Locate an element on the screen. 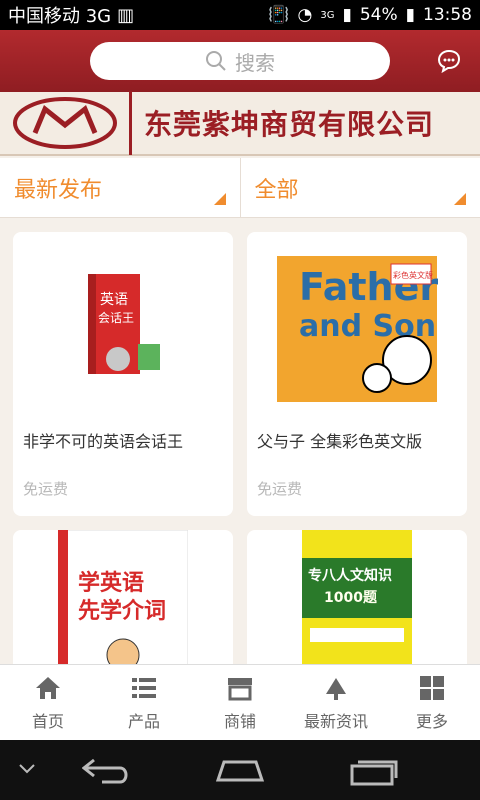  filter-bar: 最新发布 全部 is located at coordinates (240, 188).